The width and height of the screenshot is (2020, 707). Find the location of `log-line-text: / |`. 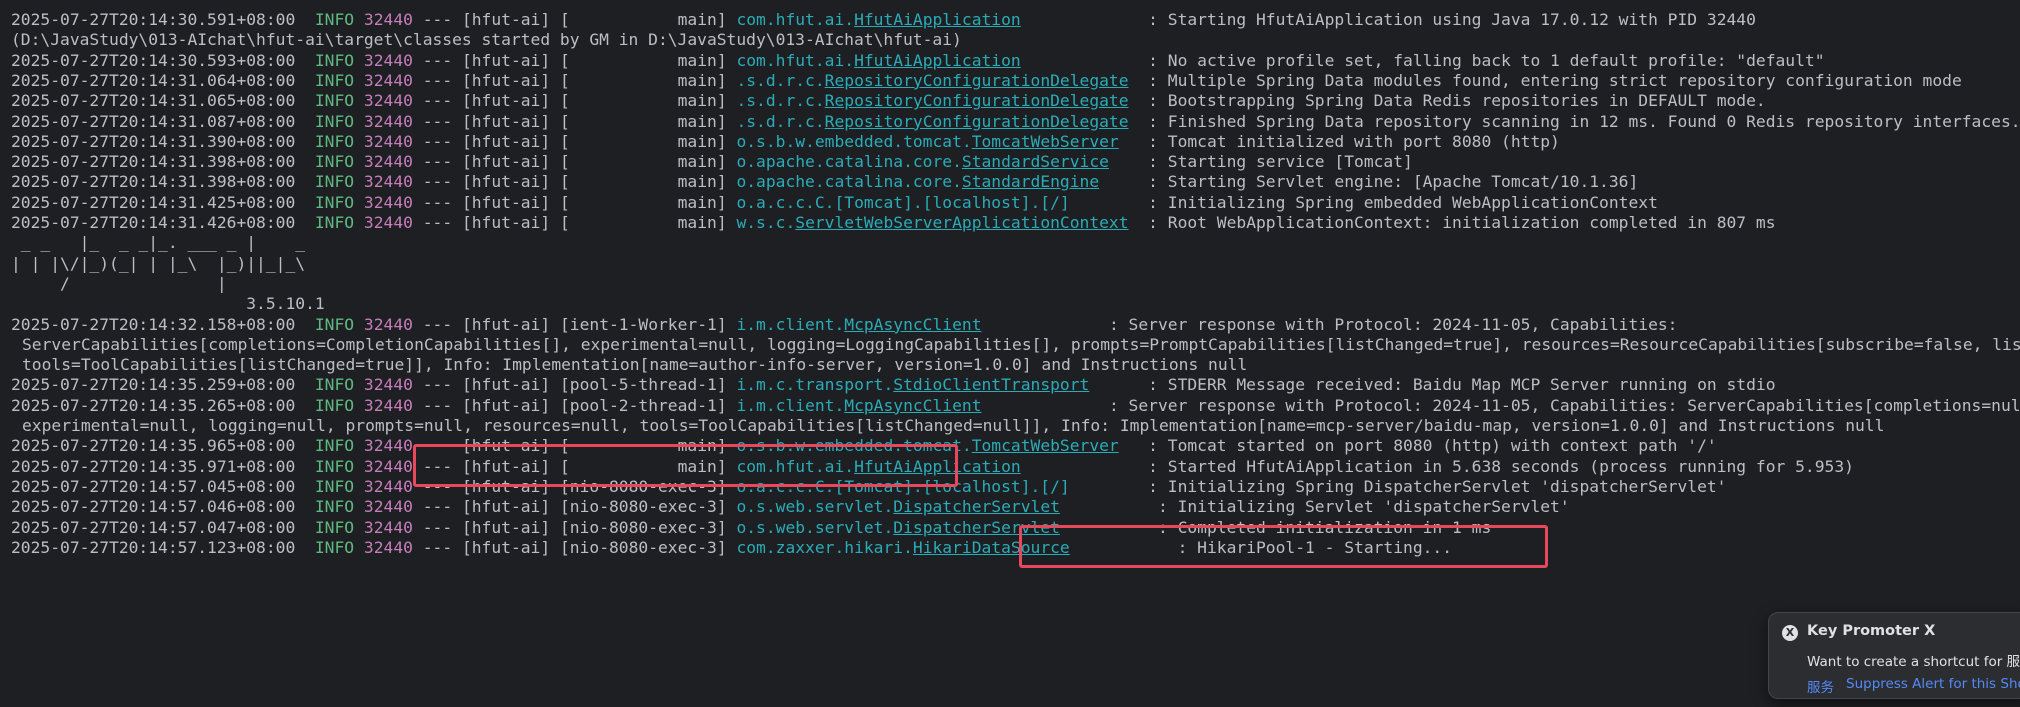

log-line-text: / | is located at coordinates (119, 283).